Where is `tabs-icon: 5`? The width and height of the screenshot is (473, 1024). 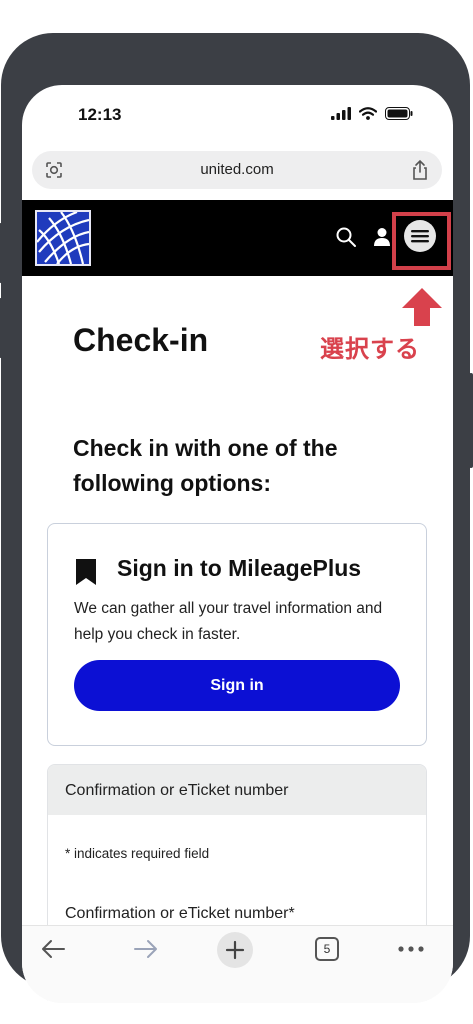 tabs-icon: 5 is located at coordinates (327, 949).